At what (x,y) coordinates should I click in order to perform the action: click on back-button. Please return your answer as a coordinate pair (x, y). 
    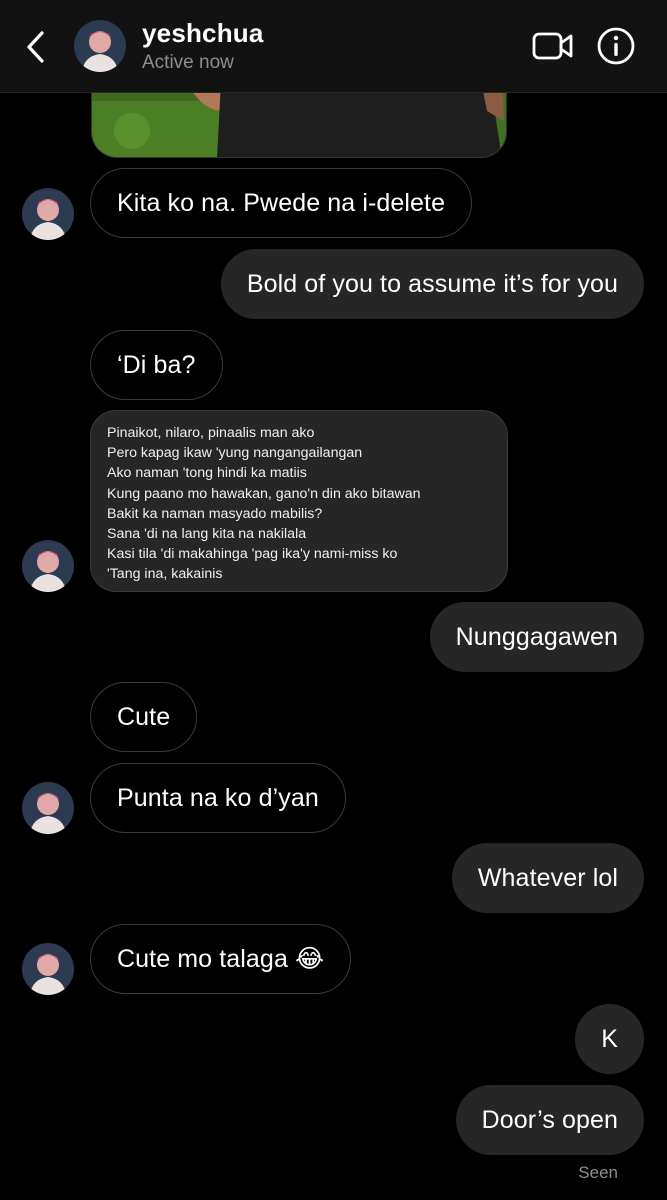
    Looking at the image, I should click on (36, 47).